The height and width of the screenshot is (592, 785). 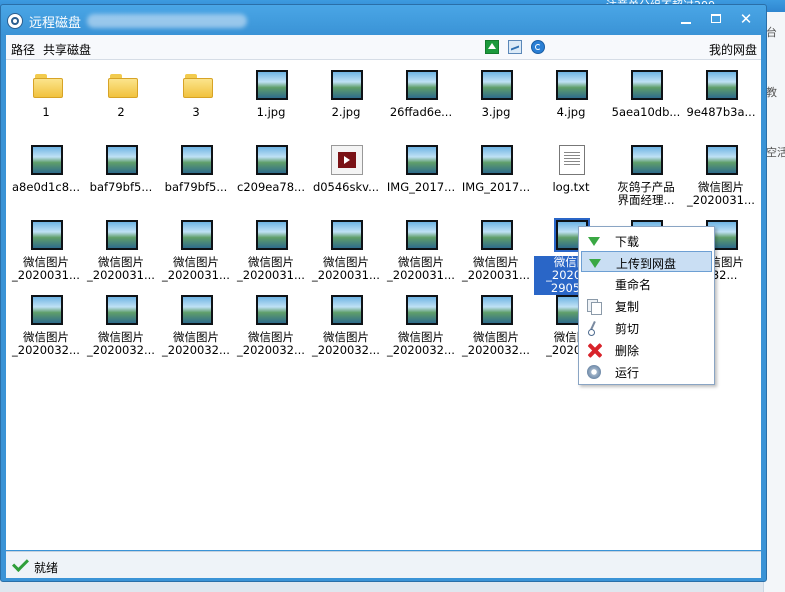 What do you see at coordinates (686, 19) in the screenshot?
I see `minimize-button` at bounding box center [686, 19].